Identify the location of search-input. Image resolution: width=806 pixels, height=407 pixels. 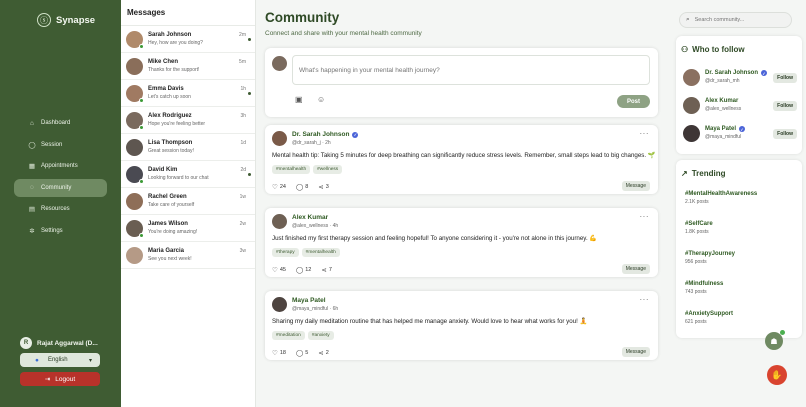
(737, 20).